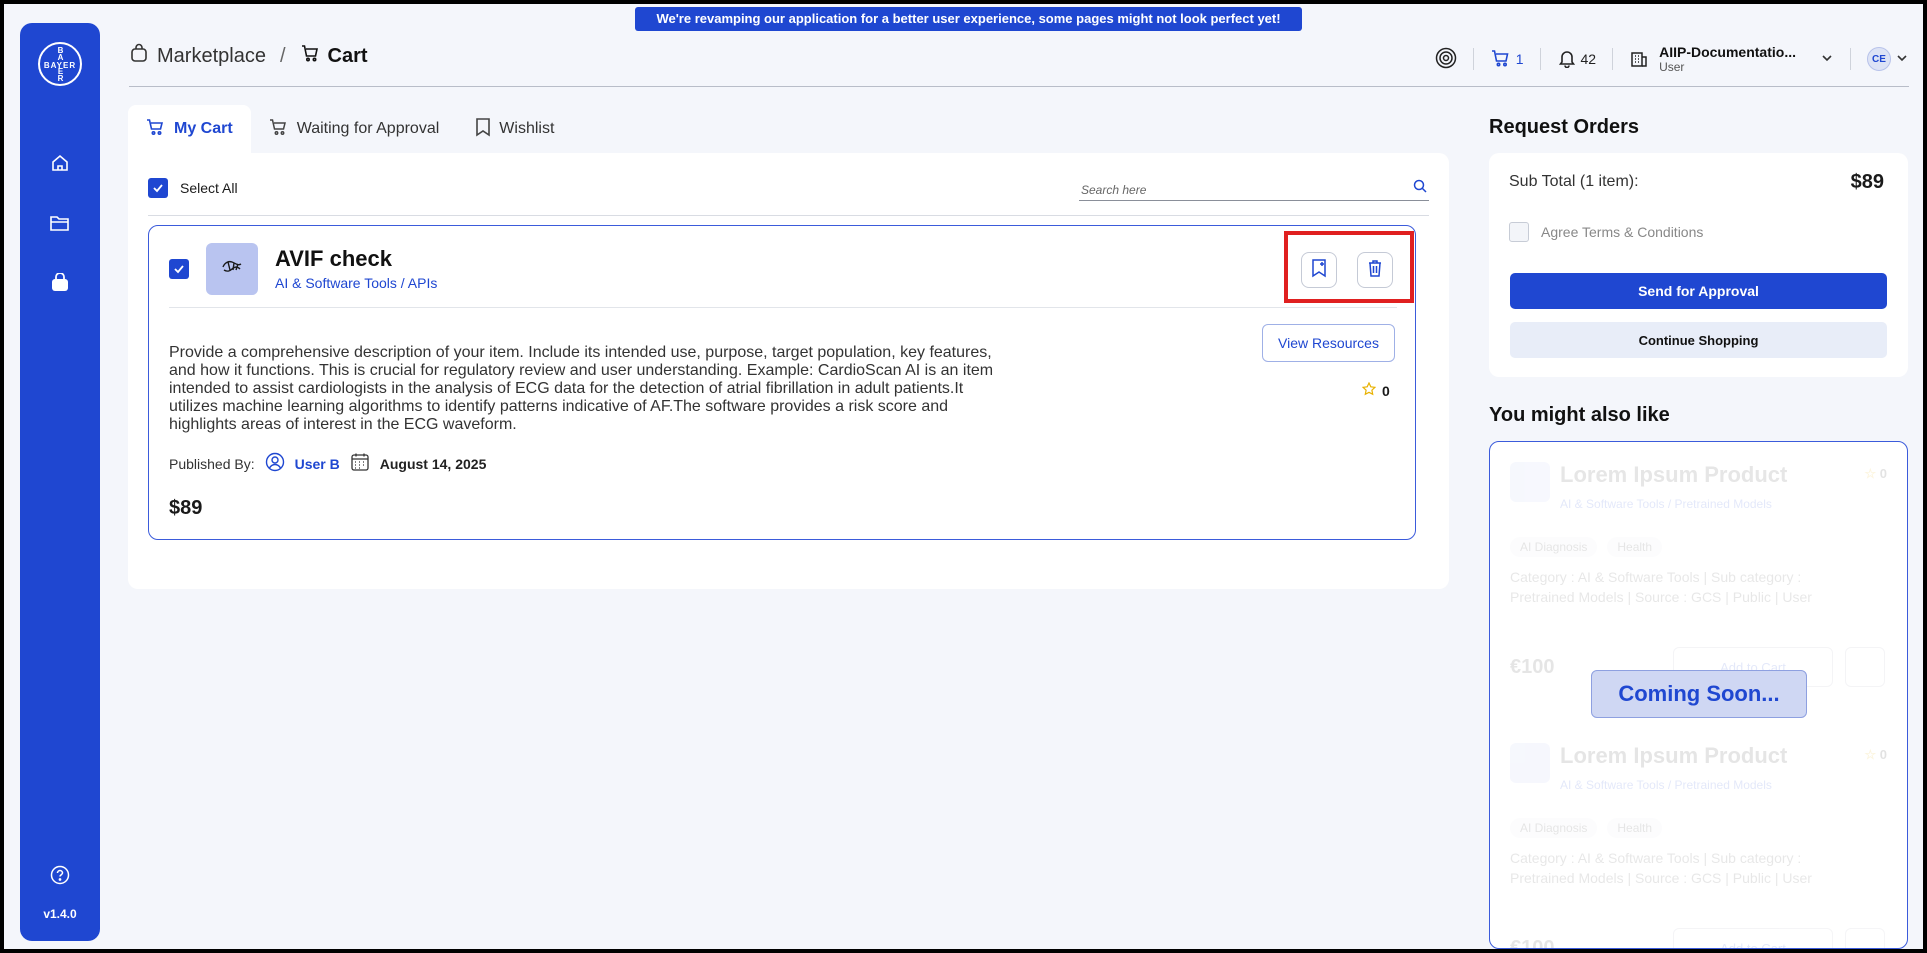 Image resolution: width=1927 pixels, height=953 pixels. What do you see at coordinates (60, 283) in the screenshot?
I see `bag-icon` at bounding box center [60, 283].